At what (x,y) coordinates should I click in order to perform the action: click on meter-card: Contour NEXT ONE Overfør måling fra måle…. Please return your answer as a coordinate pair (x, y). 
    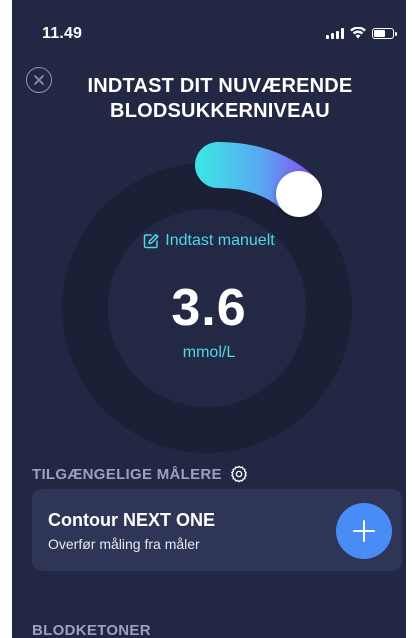
    Looking at the image, I should click on (217, 530).